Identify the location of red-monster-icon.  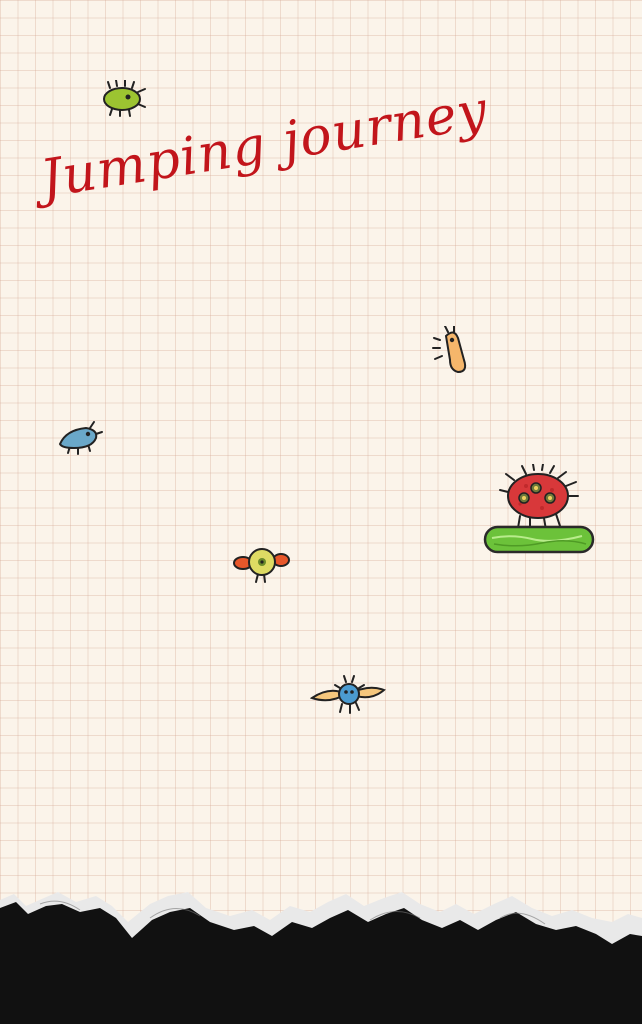
(539, 497).